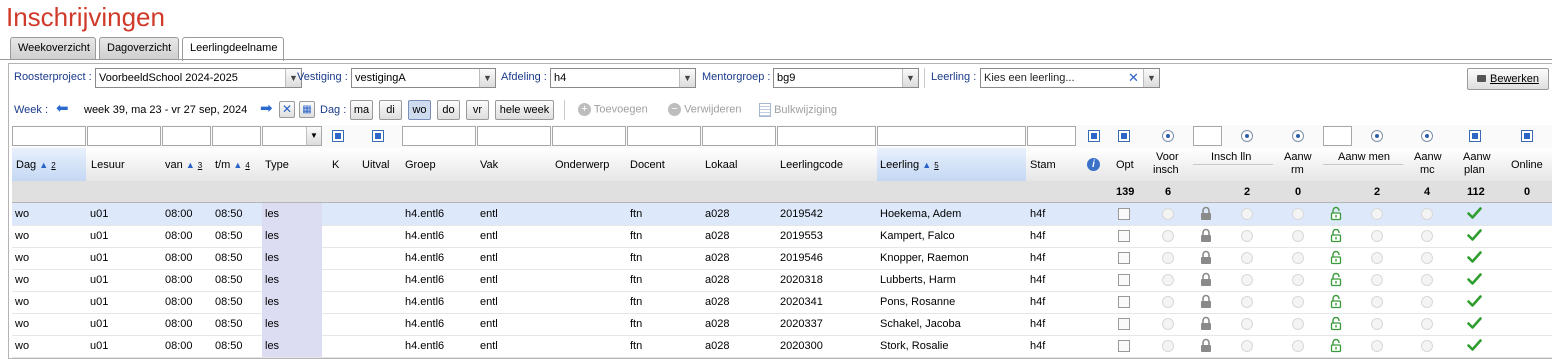  Describe the element at coordinates (613, 109) in the screenshot. I see `toevoegen-button: + Toevoegen` at that location.